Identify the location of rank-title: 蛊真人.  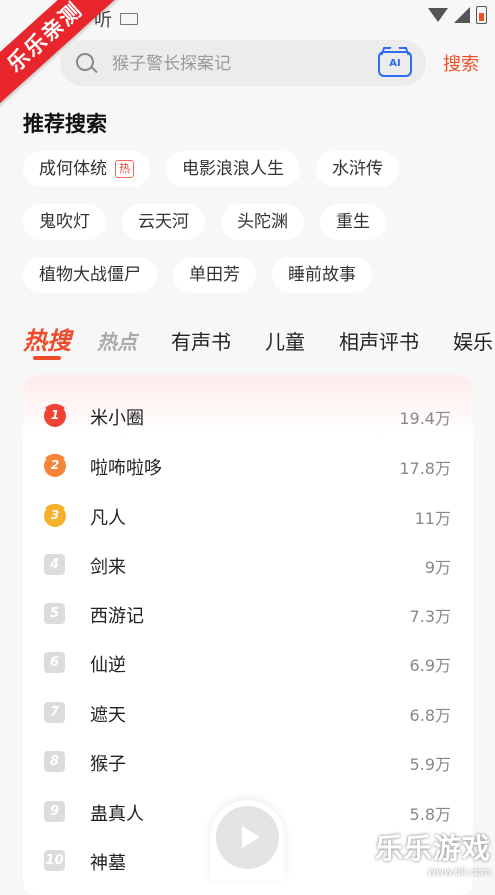
(117, 814).